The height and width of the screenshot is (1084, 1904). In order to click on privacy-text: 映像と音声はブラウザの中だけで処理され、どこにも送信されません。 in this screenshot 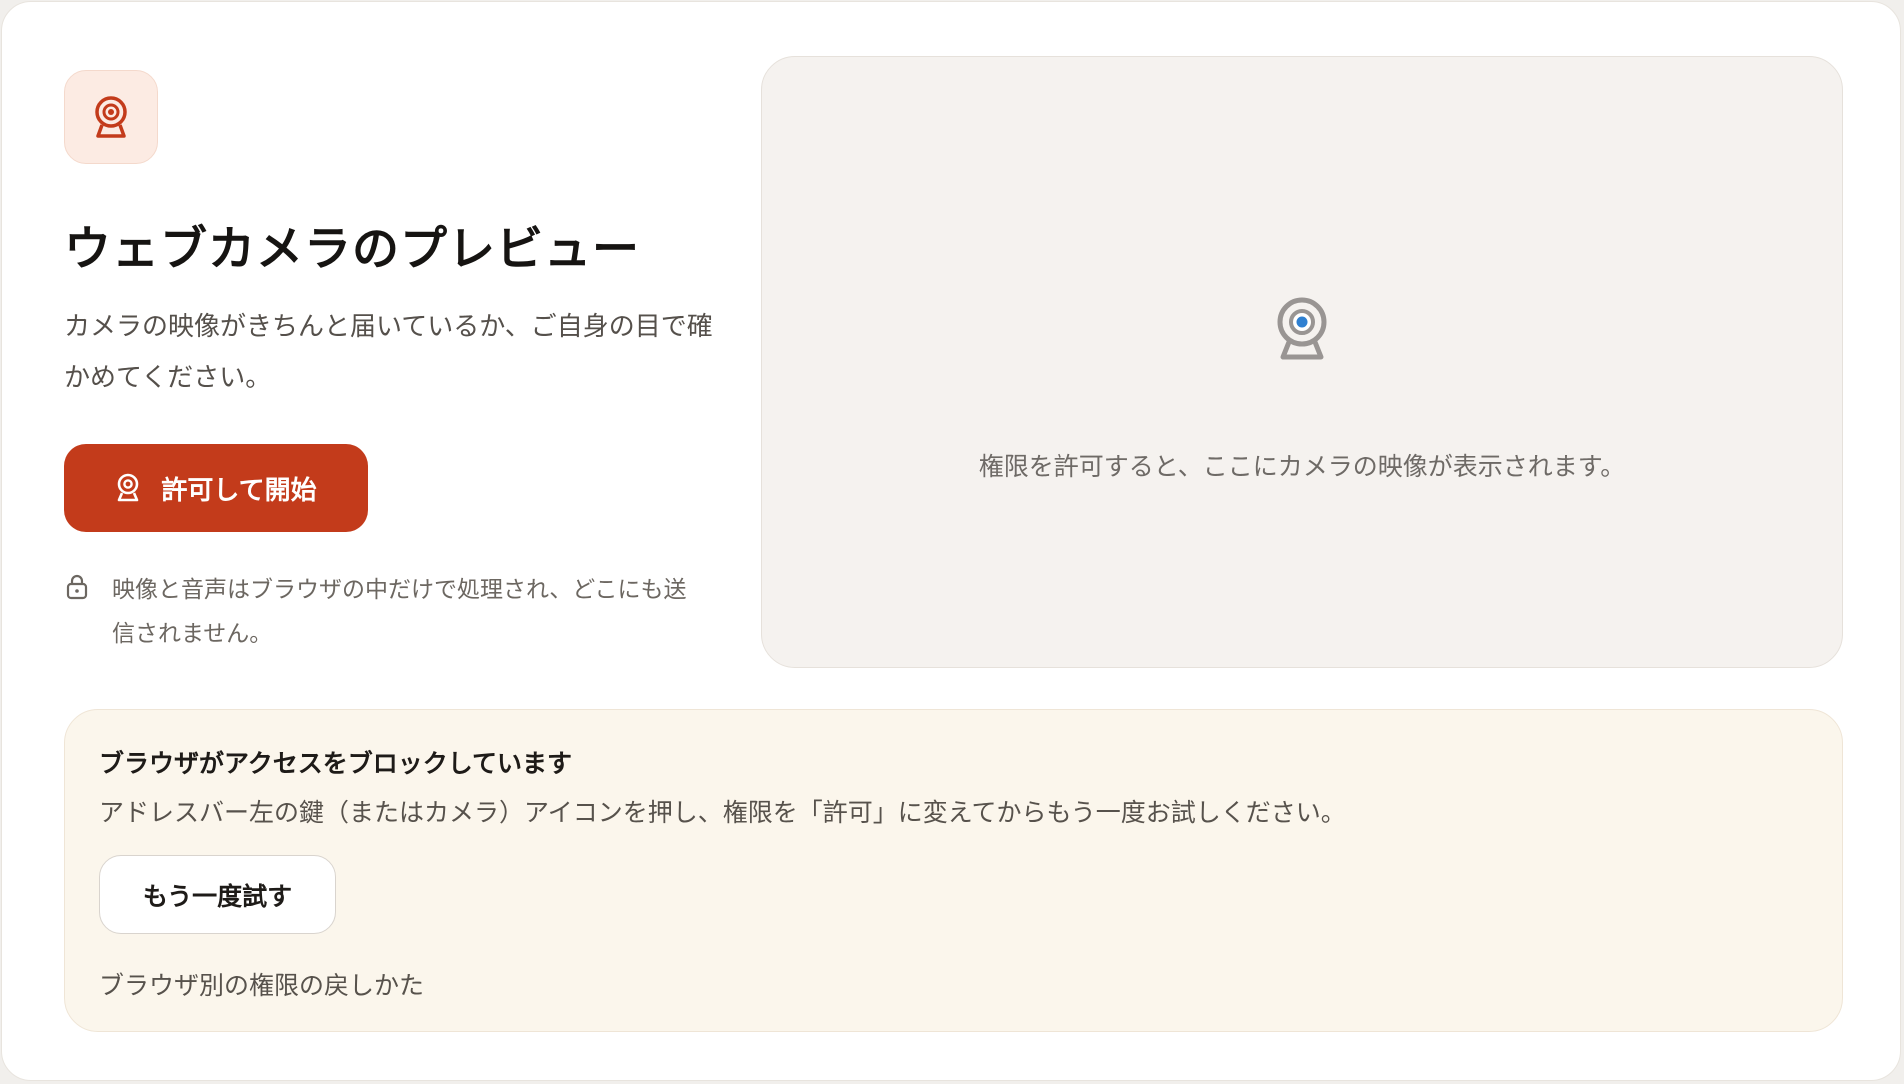, I will do `click(399, 612)`.